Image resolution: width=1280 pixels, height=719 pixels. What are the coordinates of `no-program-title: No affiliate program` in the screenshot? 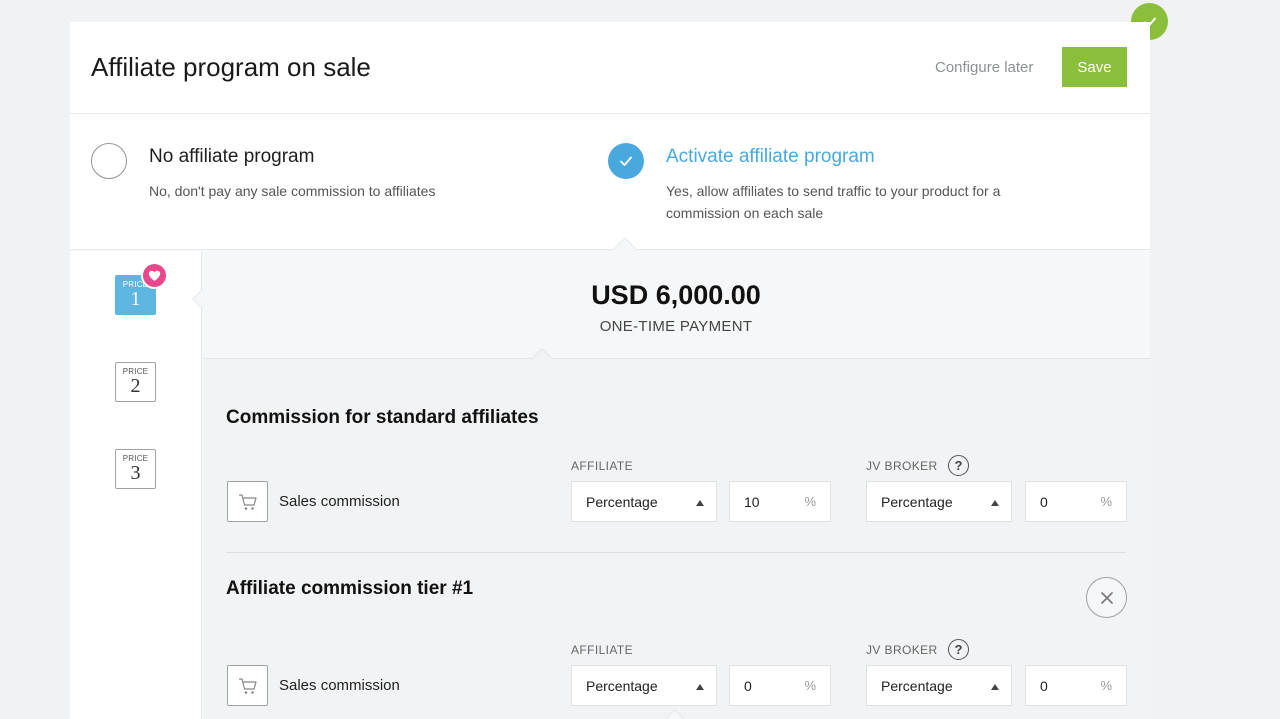 It's located at (231, 157).